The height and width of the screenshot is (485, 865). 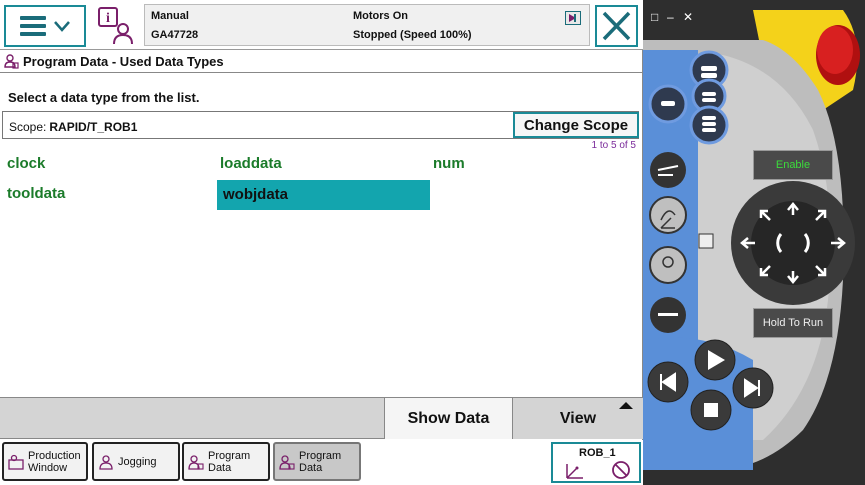 What do you see at coordinates (314, 164) in the screenshot?
I see `data-type-loaddata: loaddata` at bounding box center [314, 164].